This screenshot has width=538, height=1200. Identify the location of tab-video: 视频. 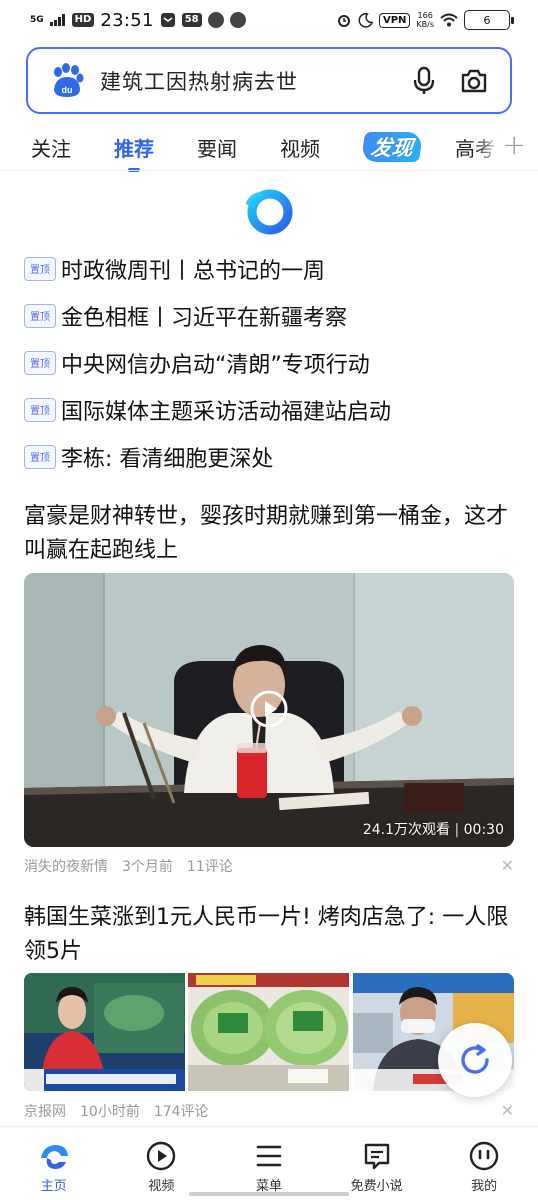
(300, 147).